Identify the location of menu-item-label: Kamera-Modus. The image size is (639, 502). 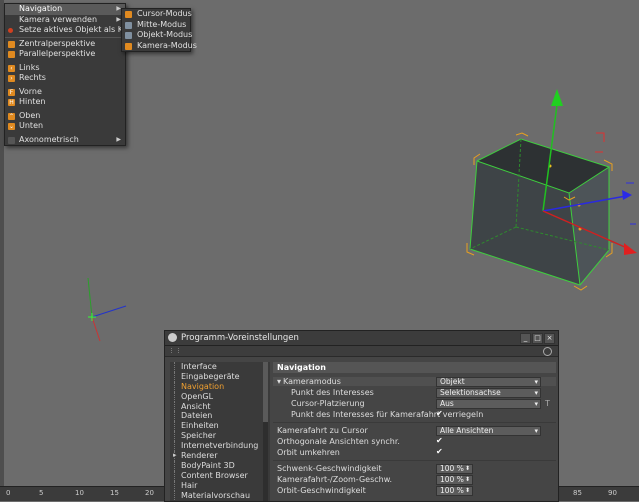
(167, 45).